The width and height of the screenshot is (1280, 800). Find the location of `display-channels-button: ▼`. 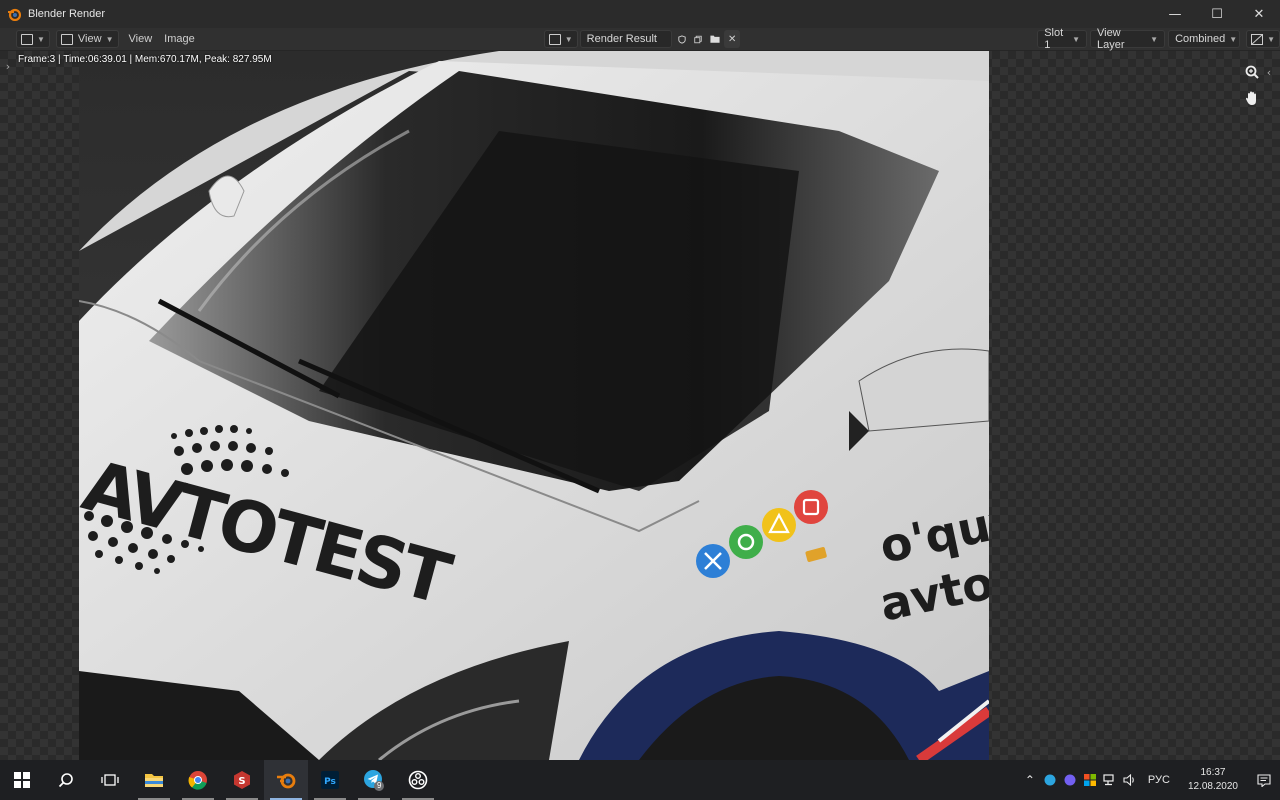

display-channels-button: ▼ is located at coordinates (1263, 39).